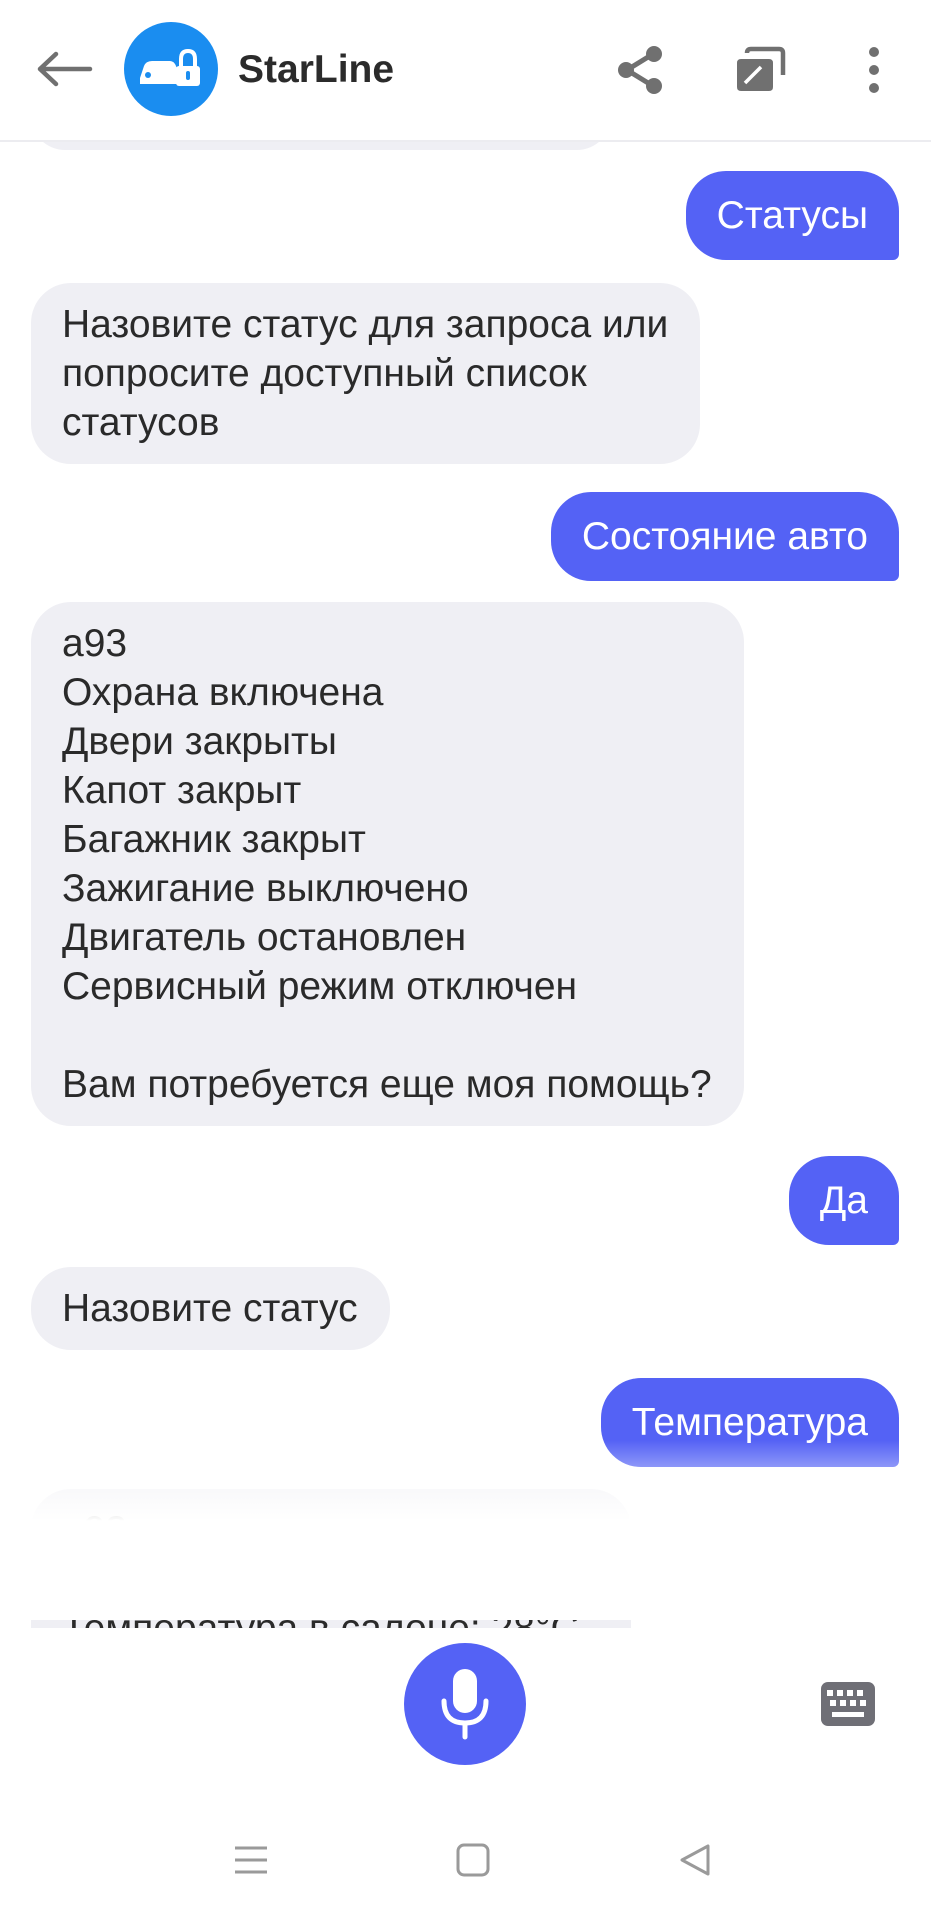  Describe the element at coordinates (640, 70) in the screenshot. I see `share-icon` at that location.